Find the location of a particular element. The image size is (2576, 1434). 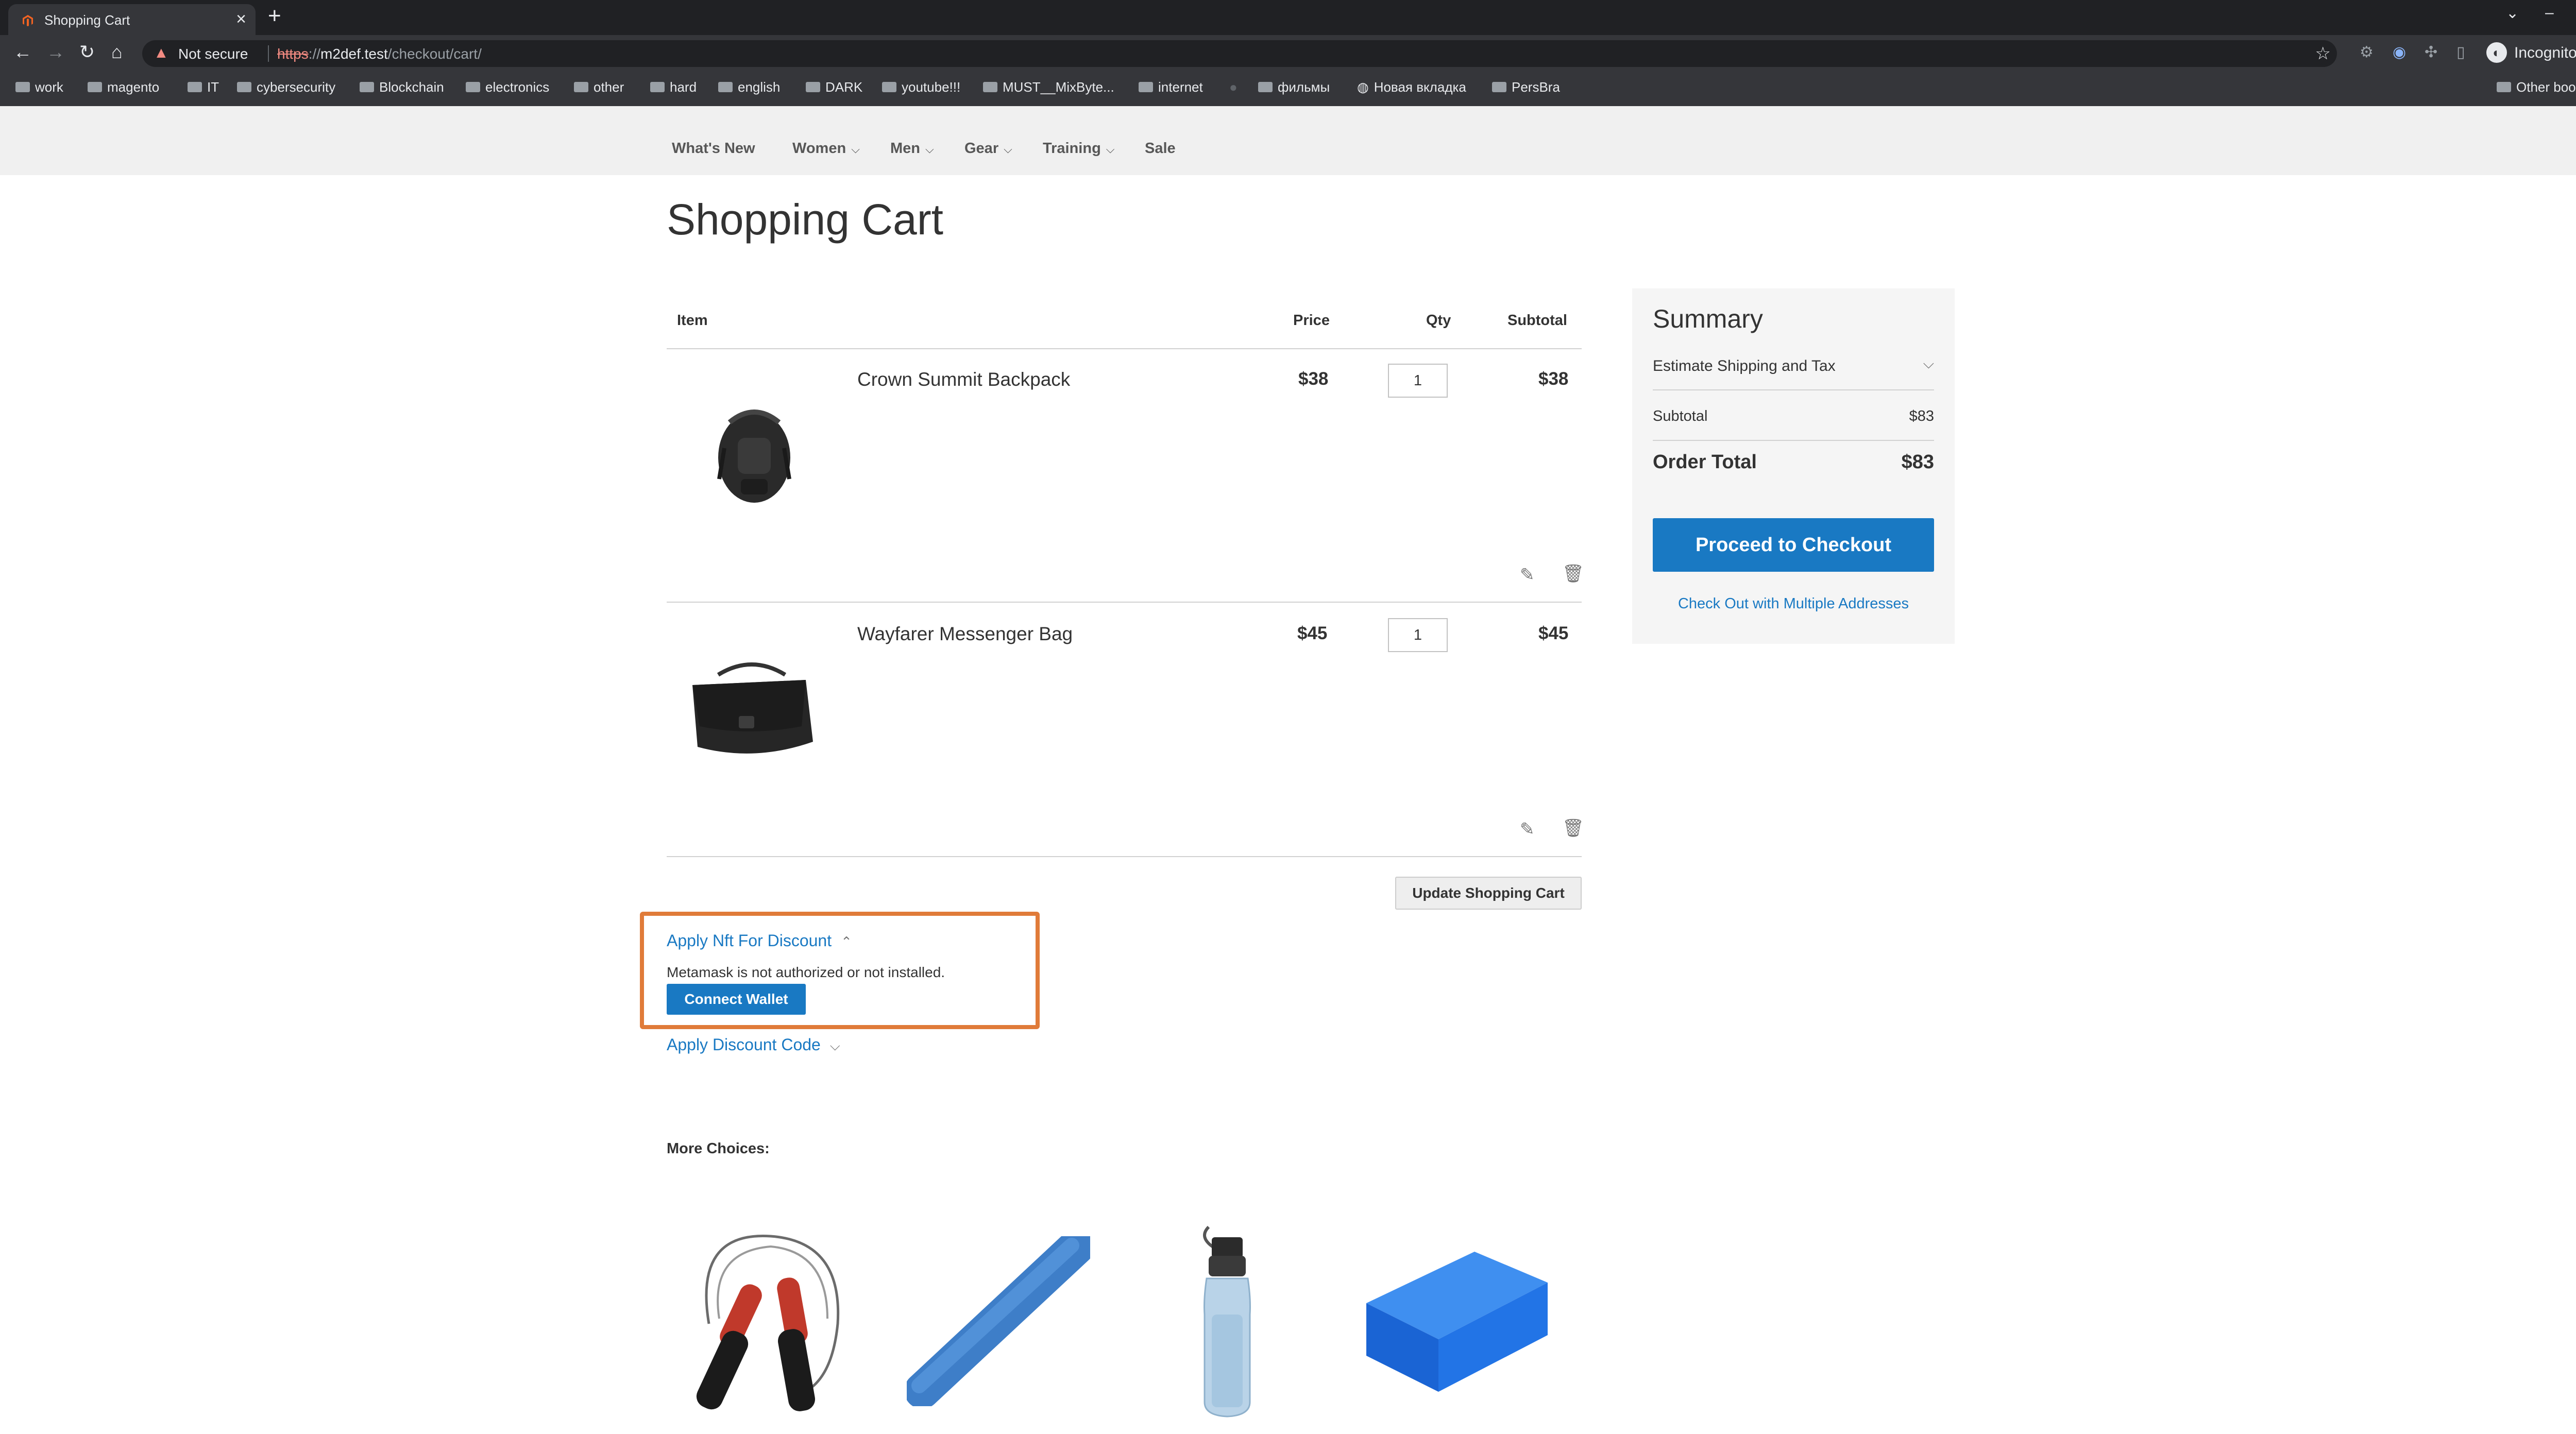

connect-wallet-button: Connect Wallet is located at coordinates (736, 999).